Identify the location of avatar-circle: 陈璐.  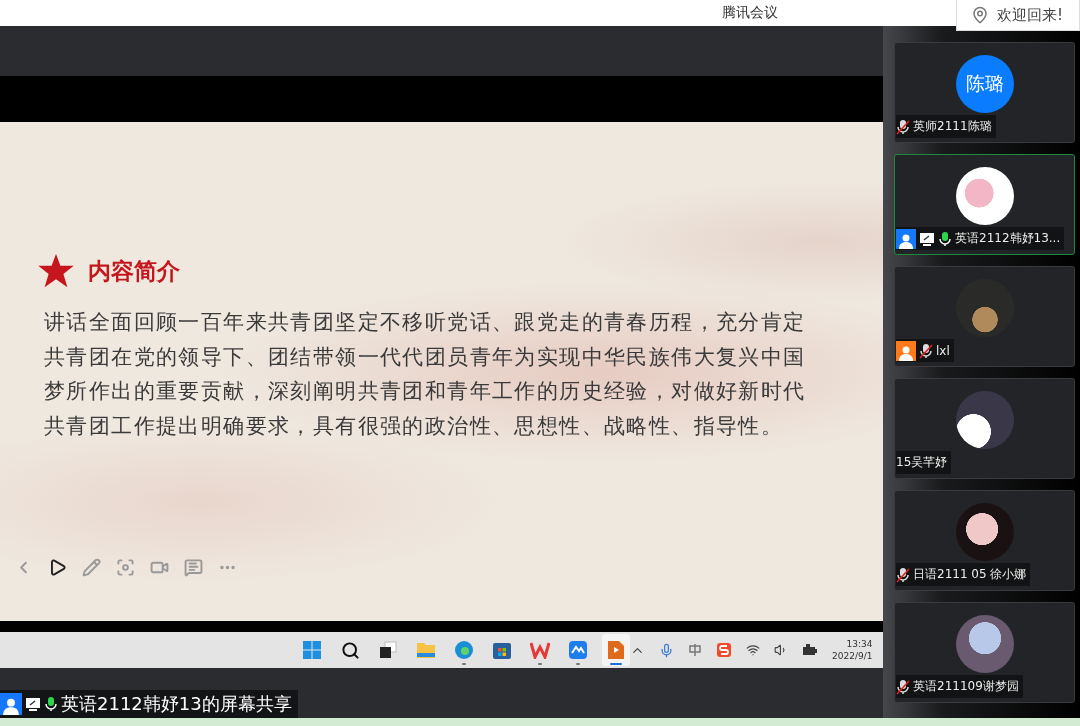
(984, 84).